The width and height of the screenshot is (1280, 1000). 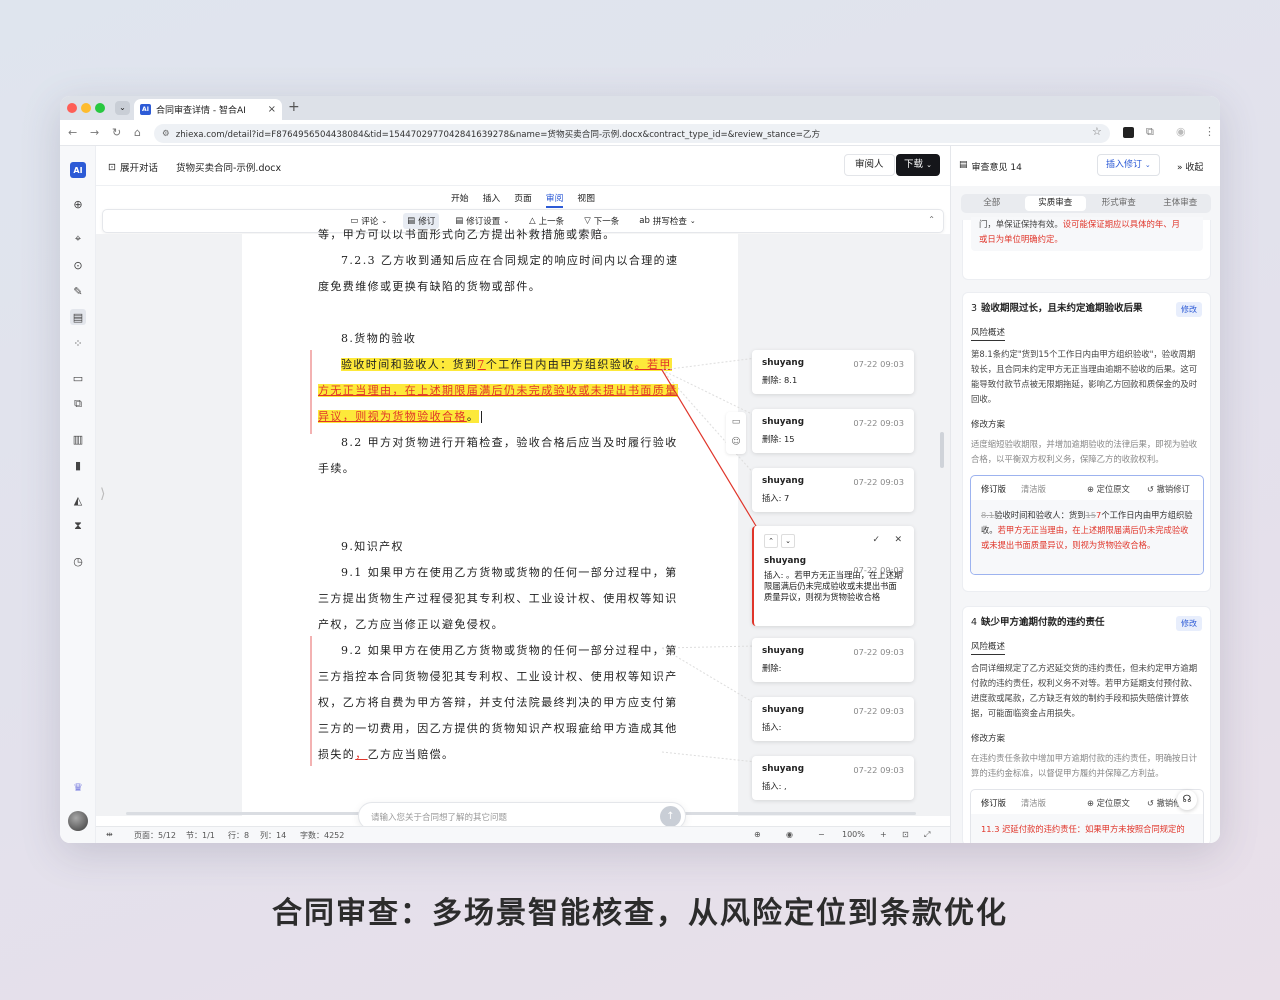 I want to click on comment-card: shuyang 07-22 09:03 插入: ,, so click(x=833, y=778).